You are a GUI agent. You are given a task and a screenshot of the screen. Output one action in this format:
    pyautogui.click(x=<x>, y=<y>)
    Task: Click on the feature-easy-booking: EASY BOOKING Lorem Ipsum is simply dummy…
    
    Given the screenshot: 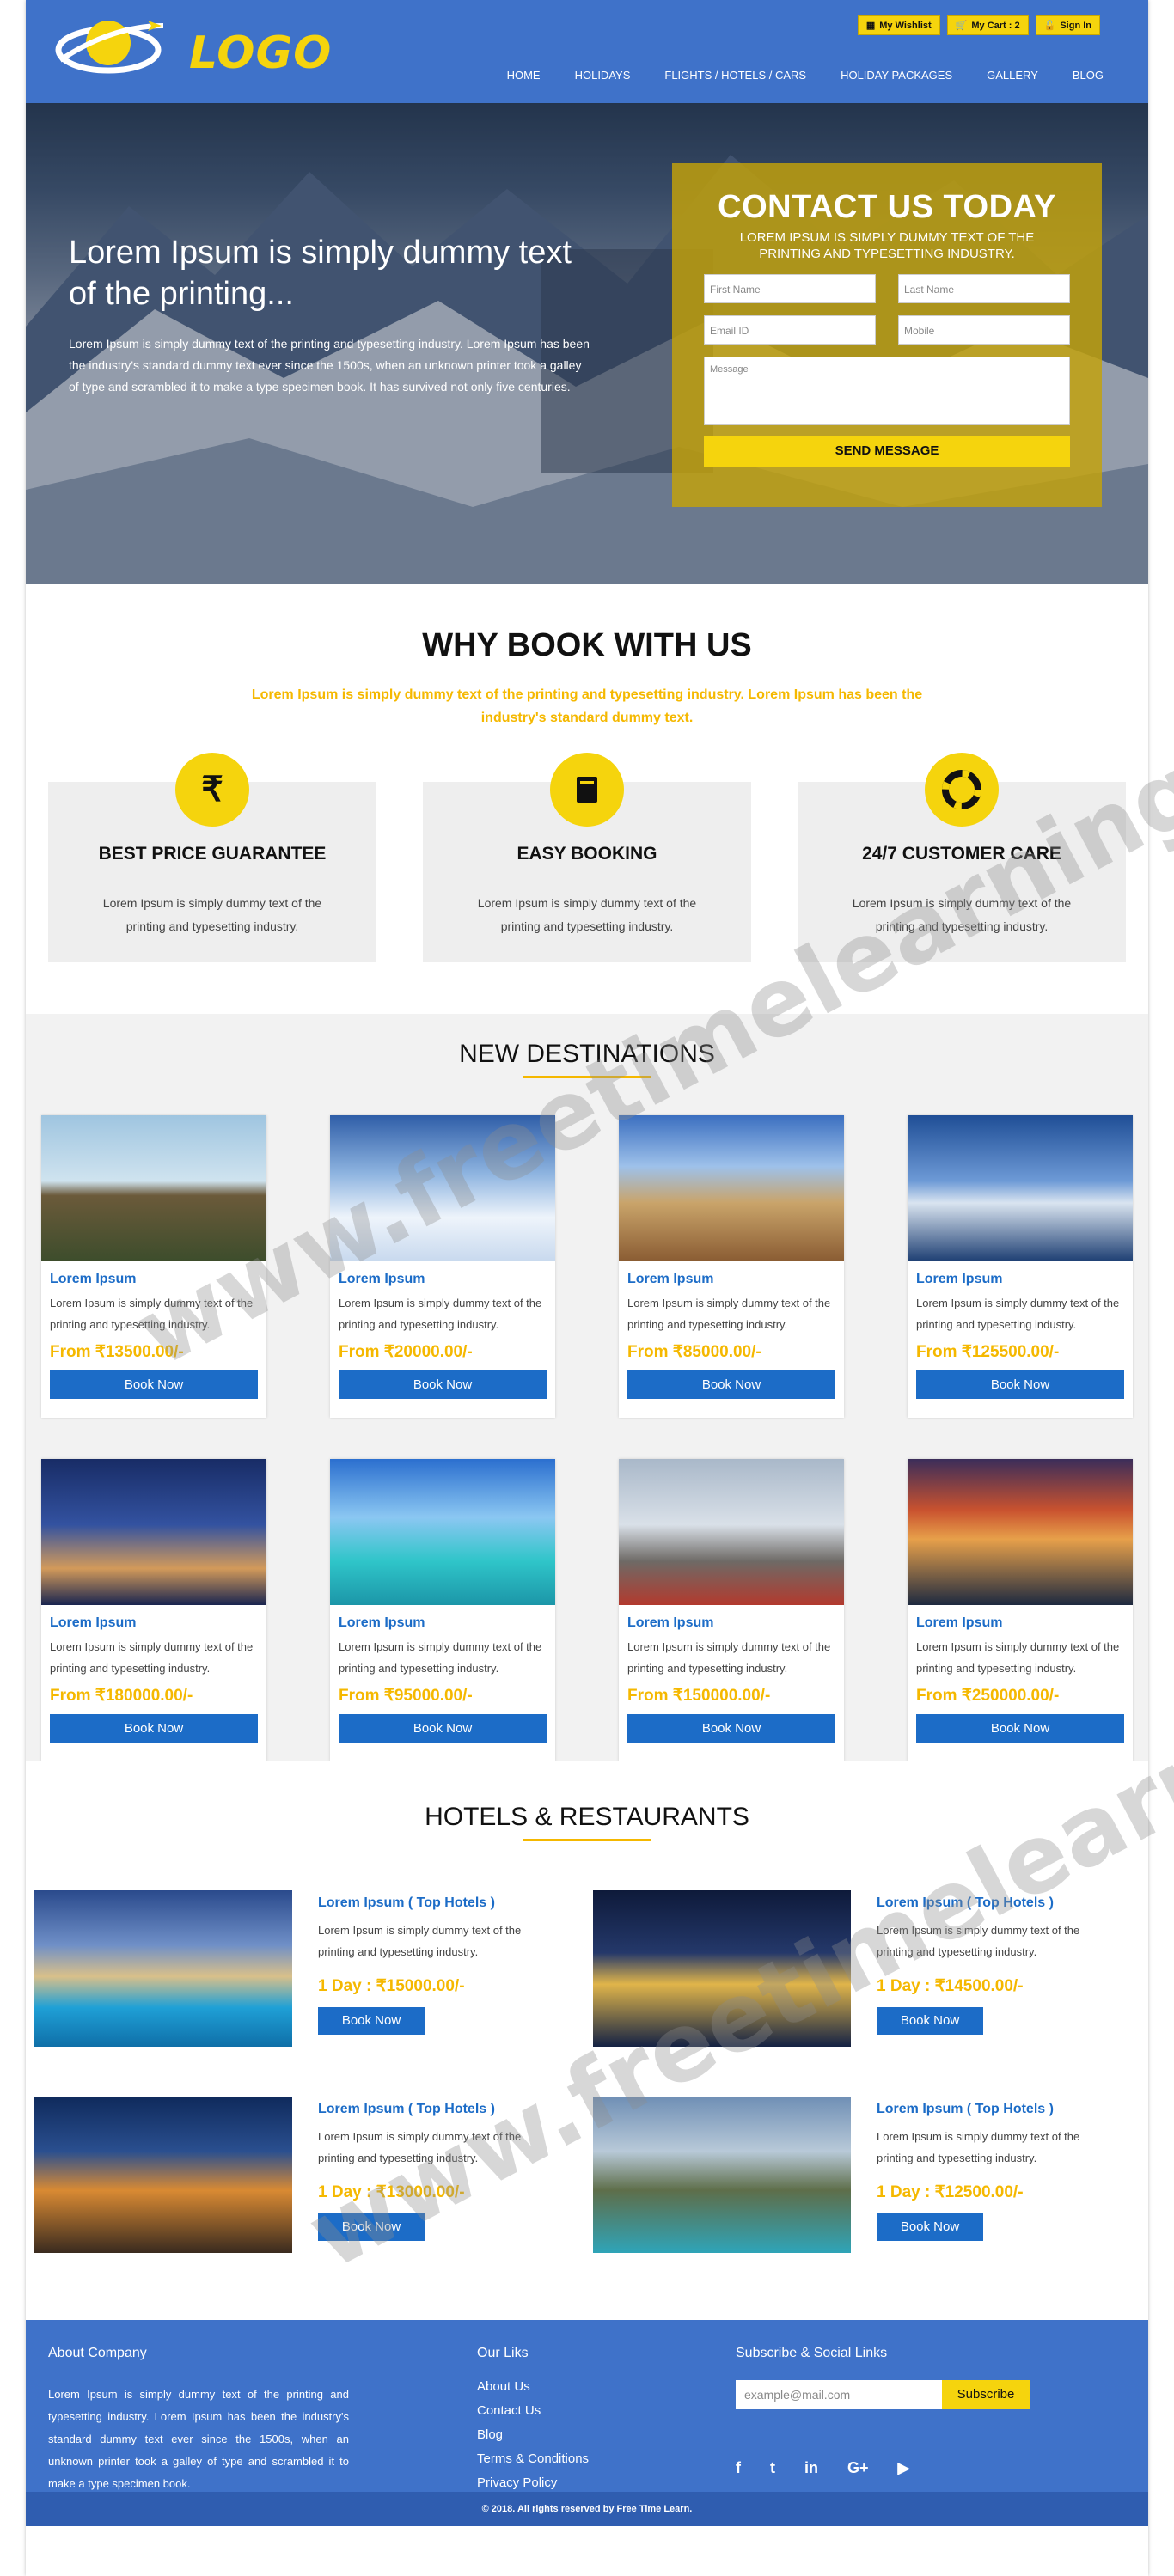 What is the action you would take?
    pyautogui.click(x=587, y=857)
    